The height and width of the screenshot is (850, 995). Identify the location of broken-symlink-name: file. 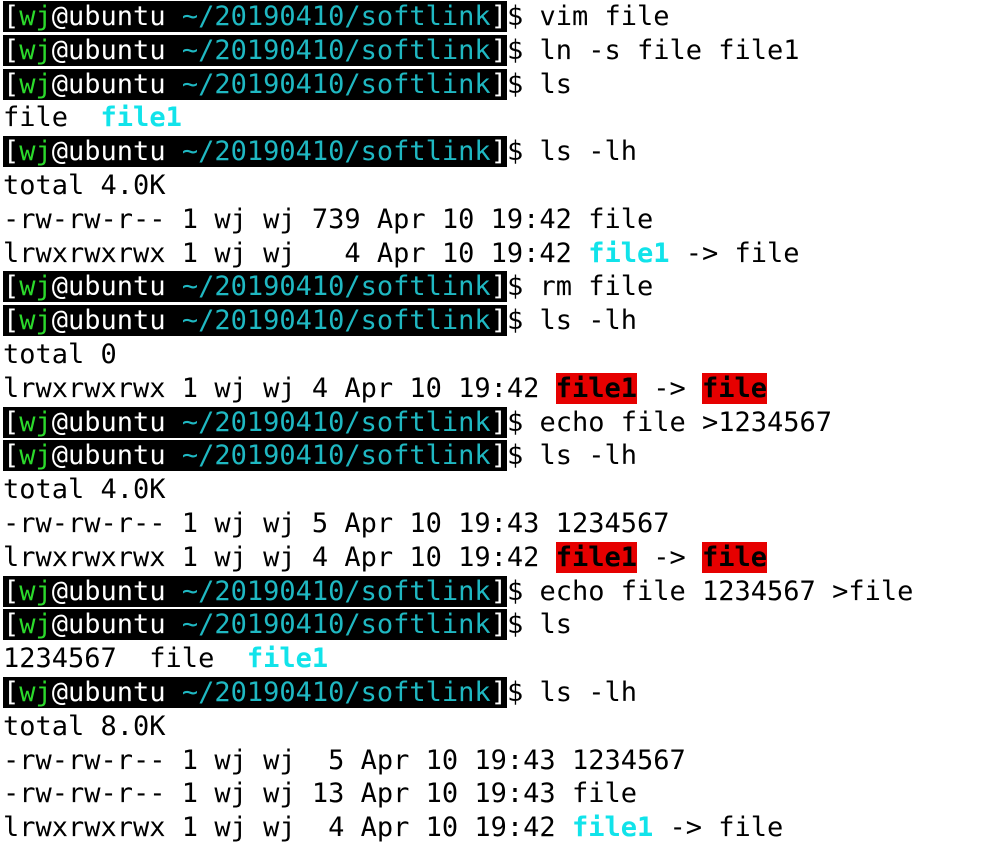
(735, 388).